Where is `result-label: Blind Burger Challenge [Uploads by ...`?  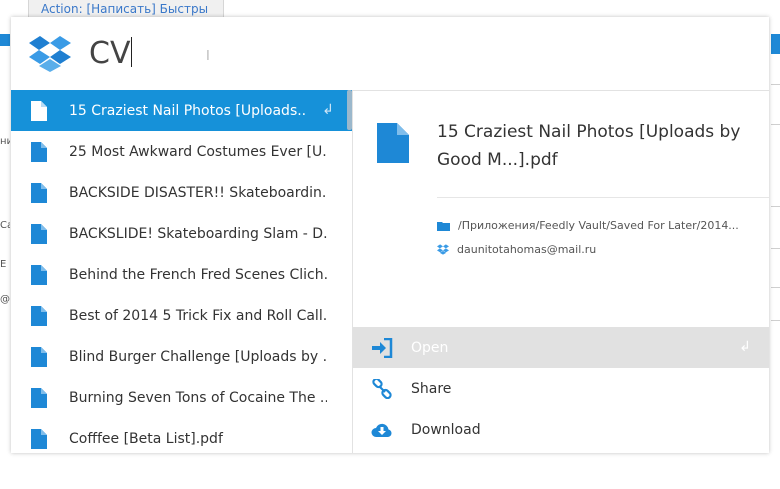 result-label: Blind Burger Challenge [Uploads by ... is located at coordinates (198, 356).